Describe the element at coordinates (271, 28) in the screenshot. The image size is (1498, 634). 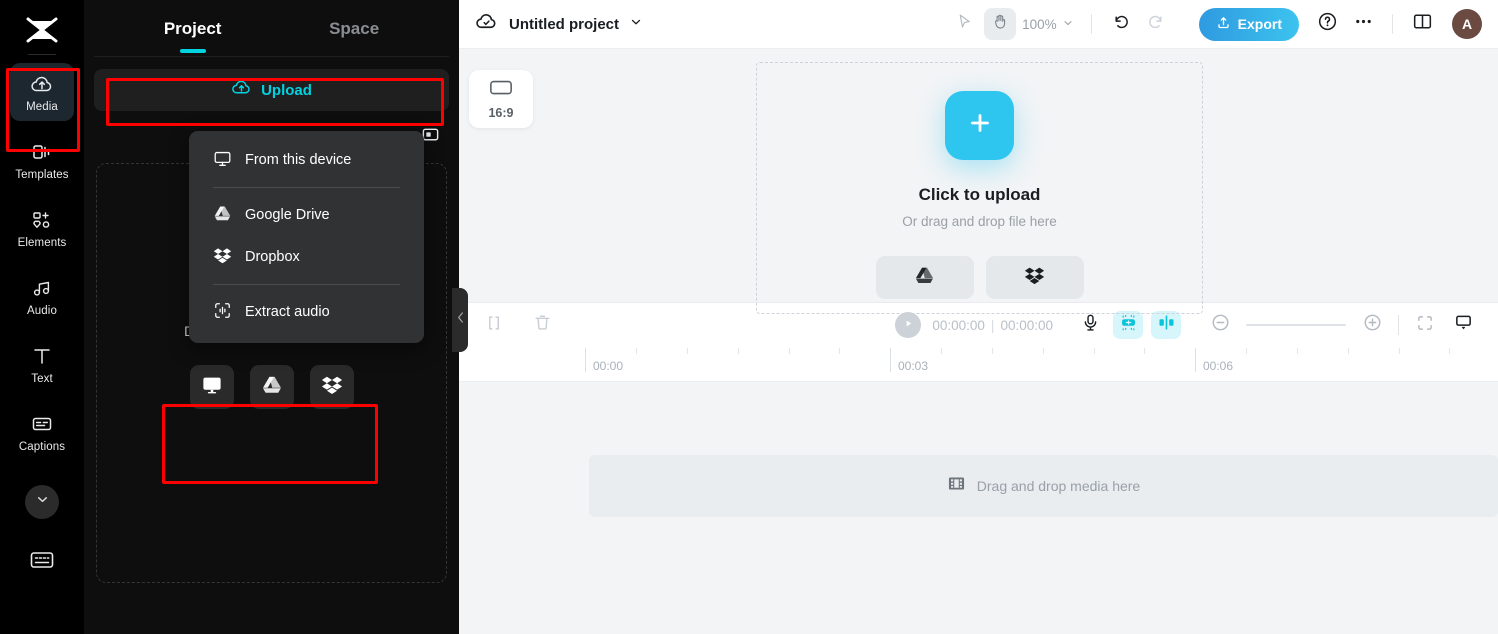
I see `panel-tab-bar: Project Space` at that location.